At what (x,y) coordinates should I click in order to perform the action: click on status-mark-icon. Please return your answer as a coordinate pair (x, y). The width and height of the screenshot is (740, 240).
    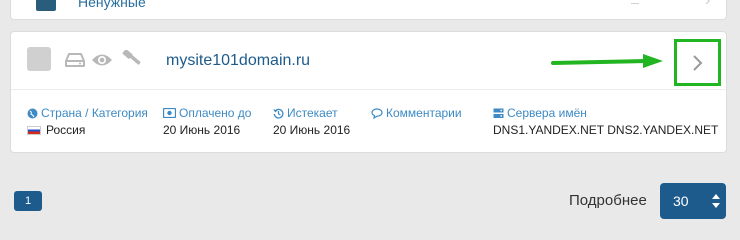
    Looking at the image, I should click on (635, 2).